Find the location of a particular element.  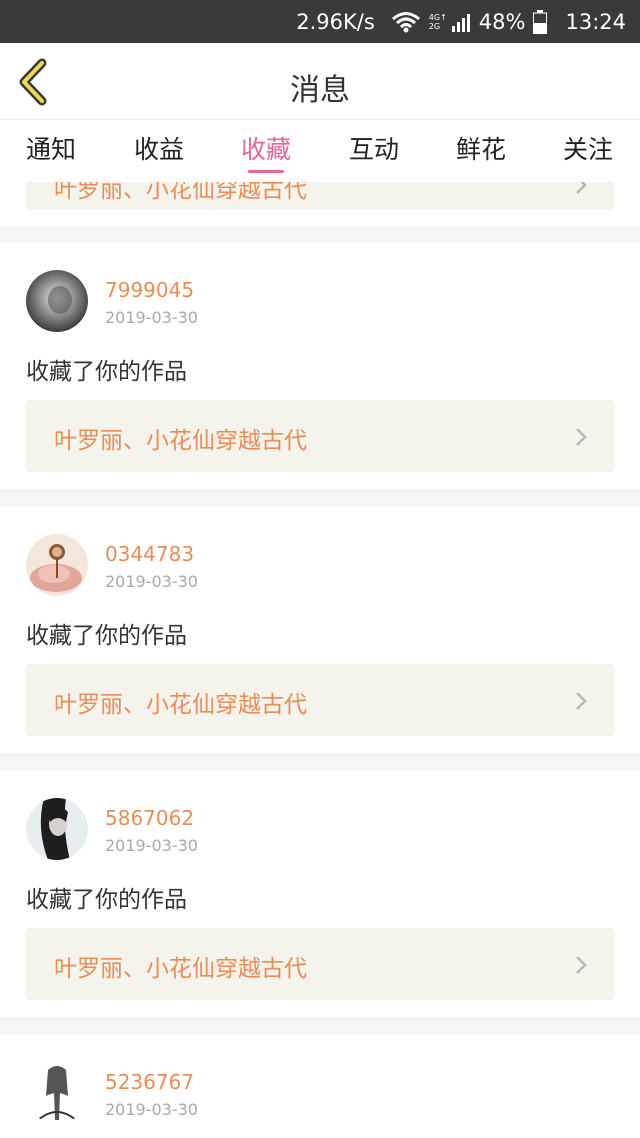

user-name: 7999045 is located at coordinates (149, 290).